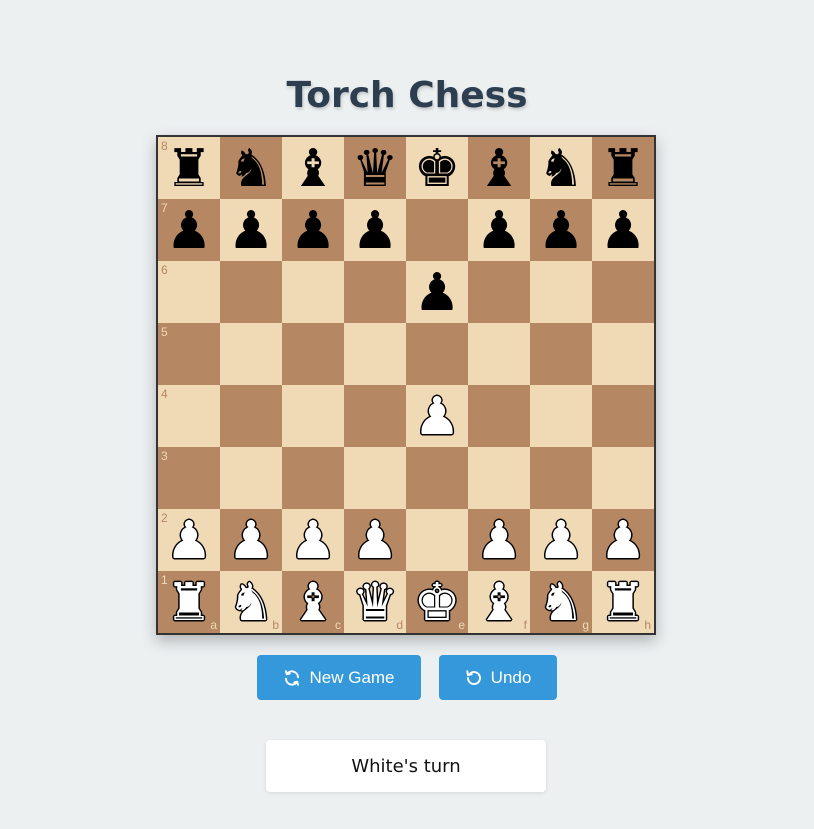 The width and height of the screenshot is (814, 829). Describe the element at coordinates (189, 292) in the screenshot. I see `square-a6: 6` at that location.